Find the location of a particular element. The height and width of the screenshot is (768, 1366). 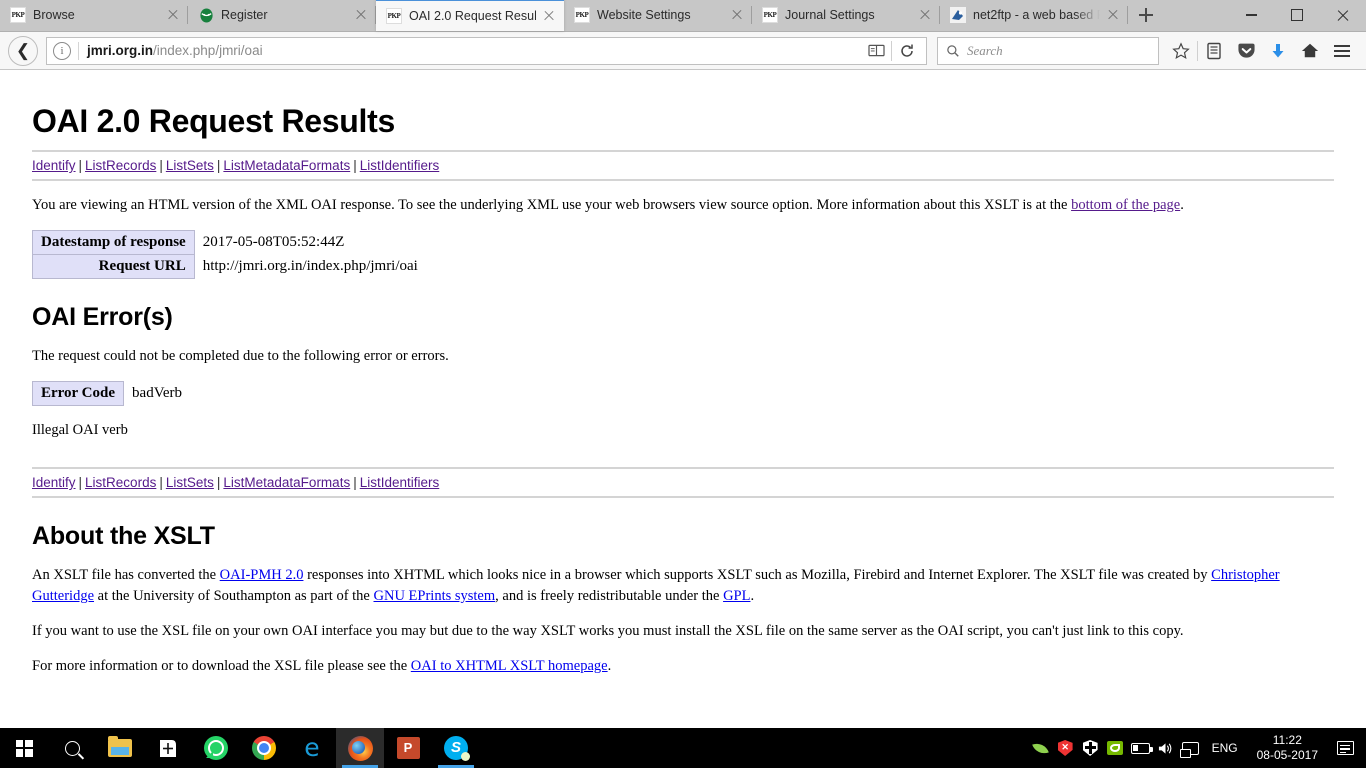

tab-title: Journal Settings is located at coordinates (830, 15).